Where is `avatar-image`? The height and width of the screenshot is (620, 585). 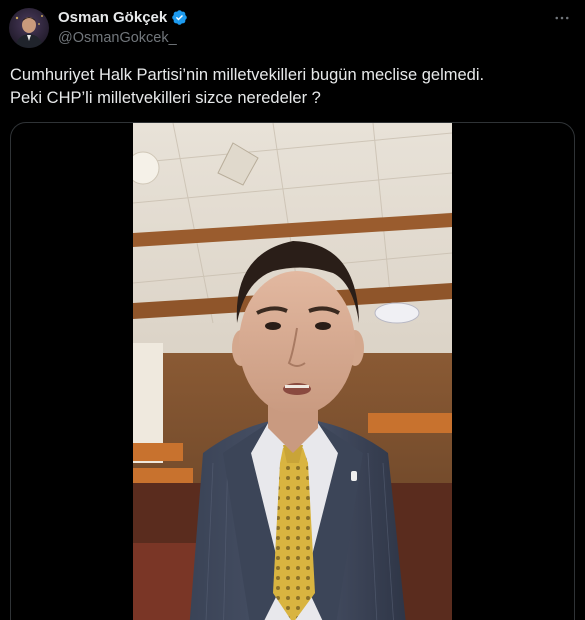
avatar-image is located at coordinates (29, 28).